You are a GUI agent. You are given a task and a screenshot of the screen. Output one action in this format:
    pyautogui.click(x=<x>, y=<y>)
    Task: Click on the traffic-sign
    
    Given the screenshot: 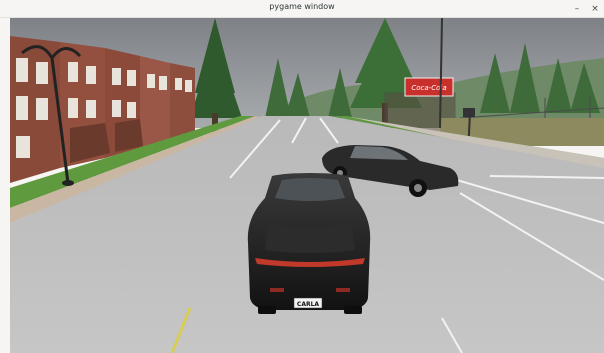 What is the action you would take?
    pyautogui.click(x=469, y=112)
    